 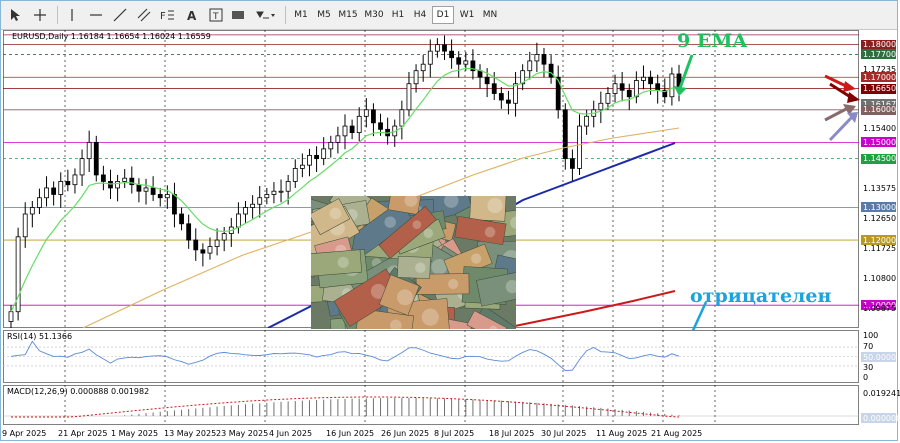 What do you see at coordinates (454, 433) in the screenshot?
I see `date-label: 8 Jul 2025` at bounding box center [454, 433].